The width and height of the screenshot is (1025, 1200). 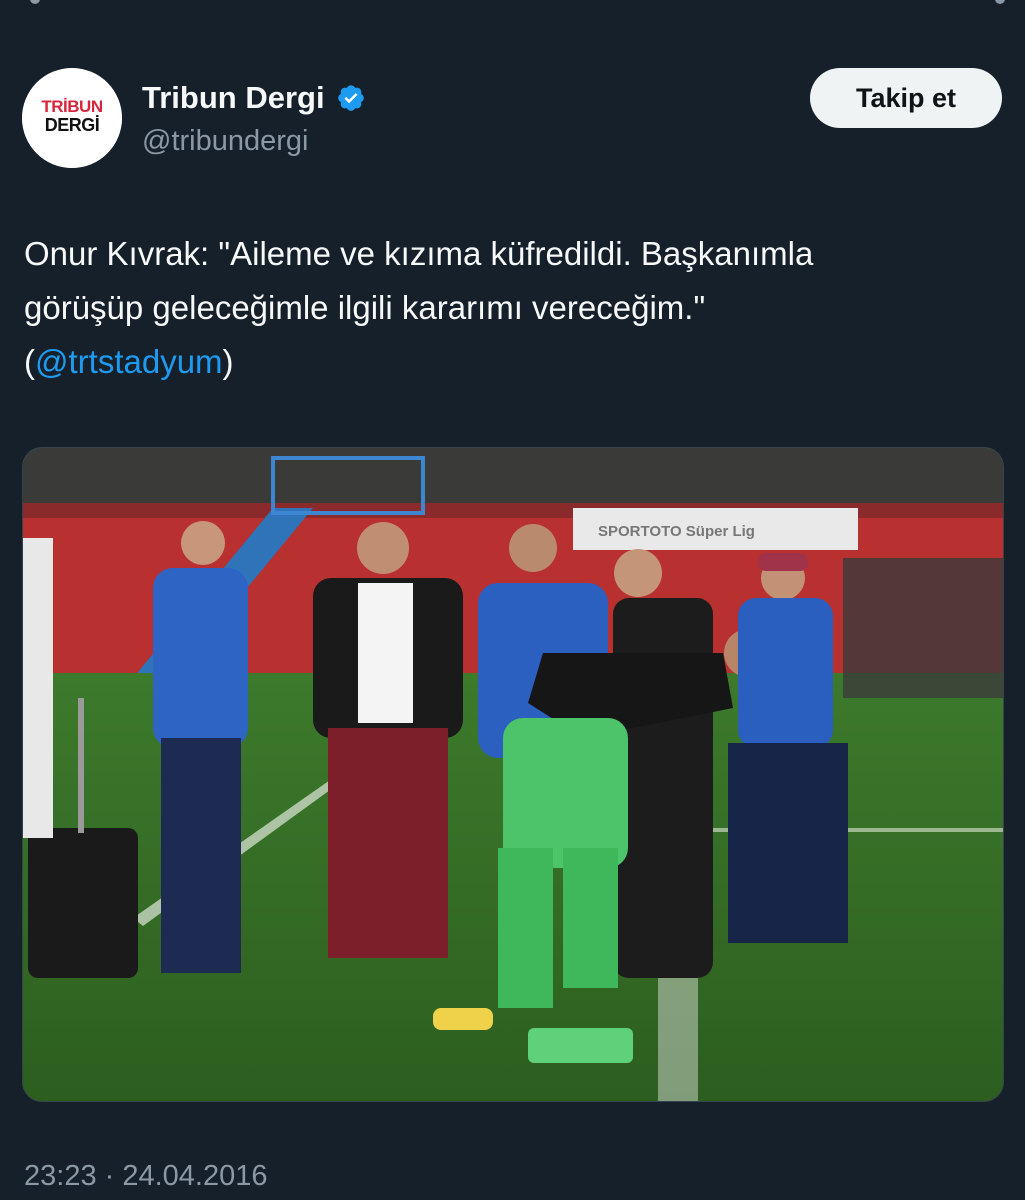 What do you see at coordinates (145, 1176) in the screenshot?
I see `tweet-timestamp: 23:23 · 24.04.2016` at bounding box center [145, 1176].